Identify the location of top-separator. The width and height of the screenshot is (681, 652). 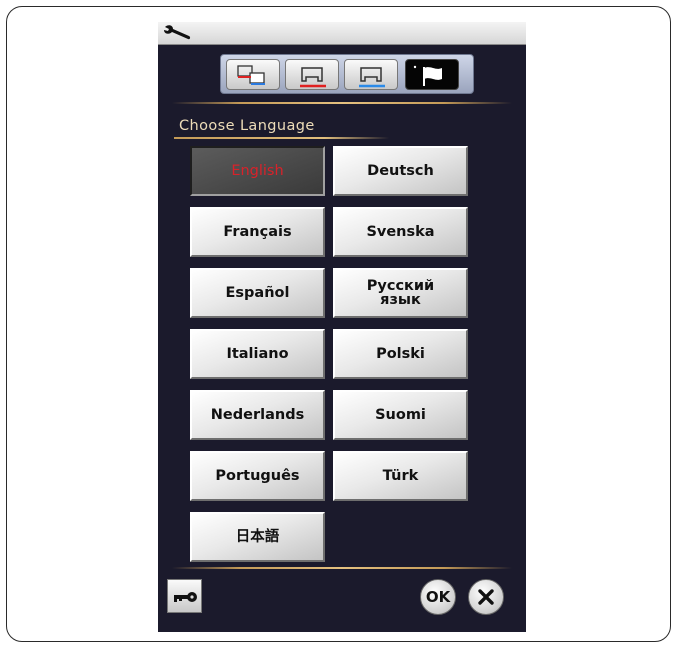
(342, 103).